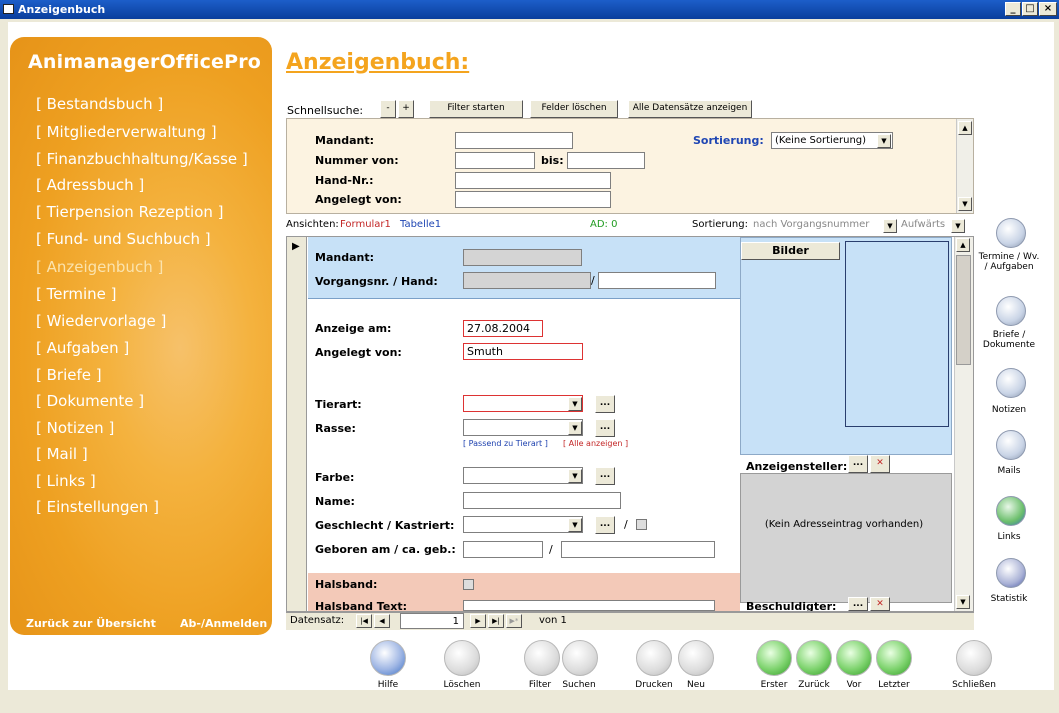  What do you see at coordinates (1048, 9) in the screenshot?
I see `close-window-button: ×` at bounding box center [1048, 9].